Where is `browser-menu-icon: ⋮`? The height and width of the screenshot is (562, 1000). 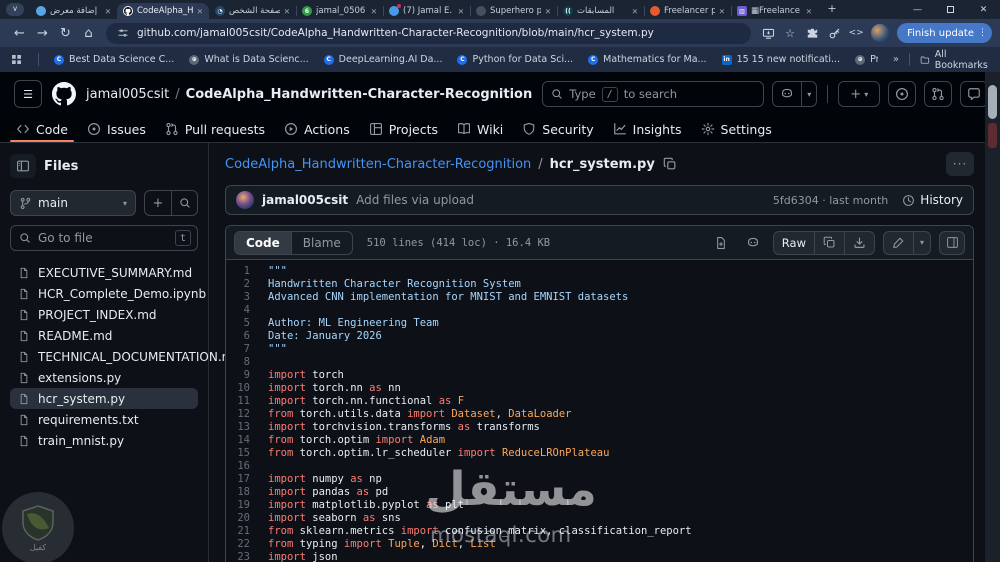
browser-menu-icon: ⋮ is located at coordinates (982, 33).